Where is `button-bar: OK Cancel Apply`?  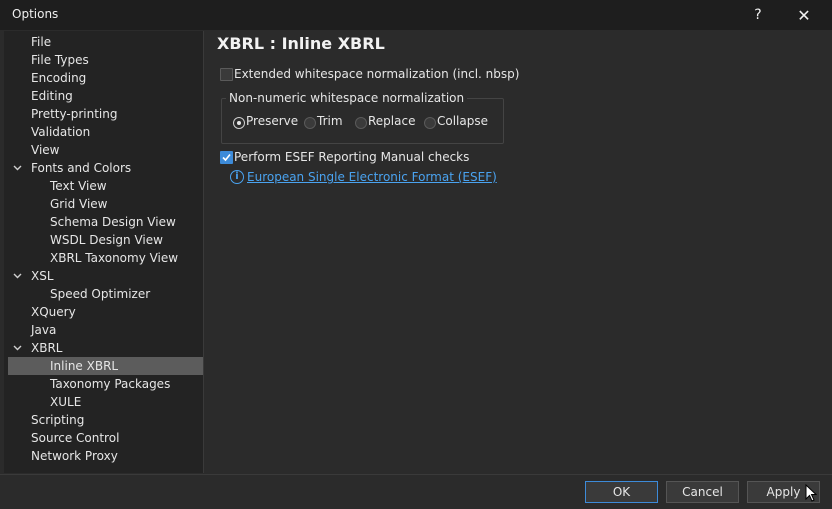 button-bar: OK Cancel Apply is located at coordinates (416, 491).